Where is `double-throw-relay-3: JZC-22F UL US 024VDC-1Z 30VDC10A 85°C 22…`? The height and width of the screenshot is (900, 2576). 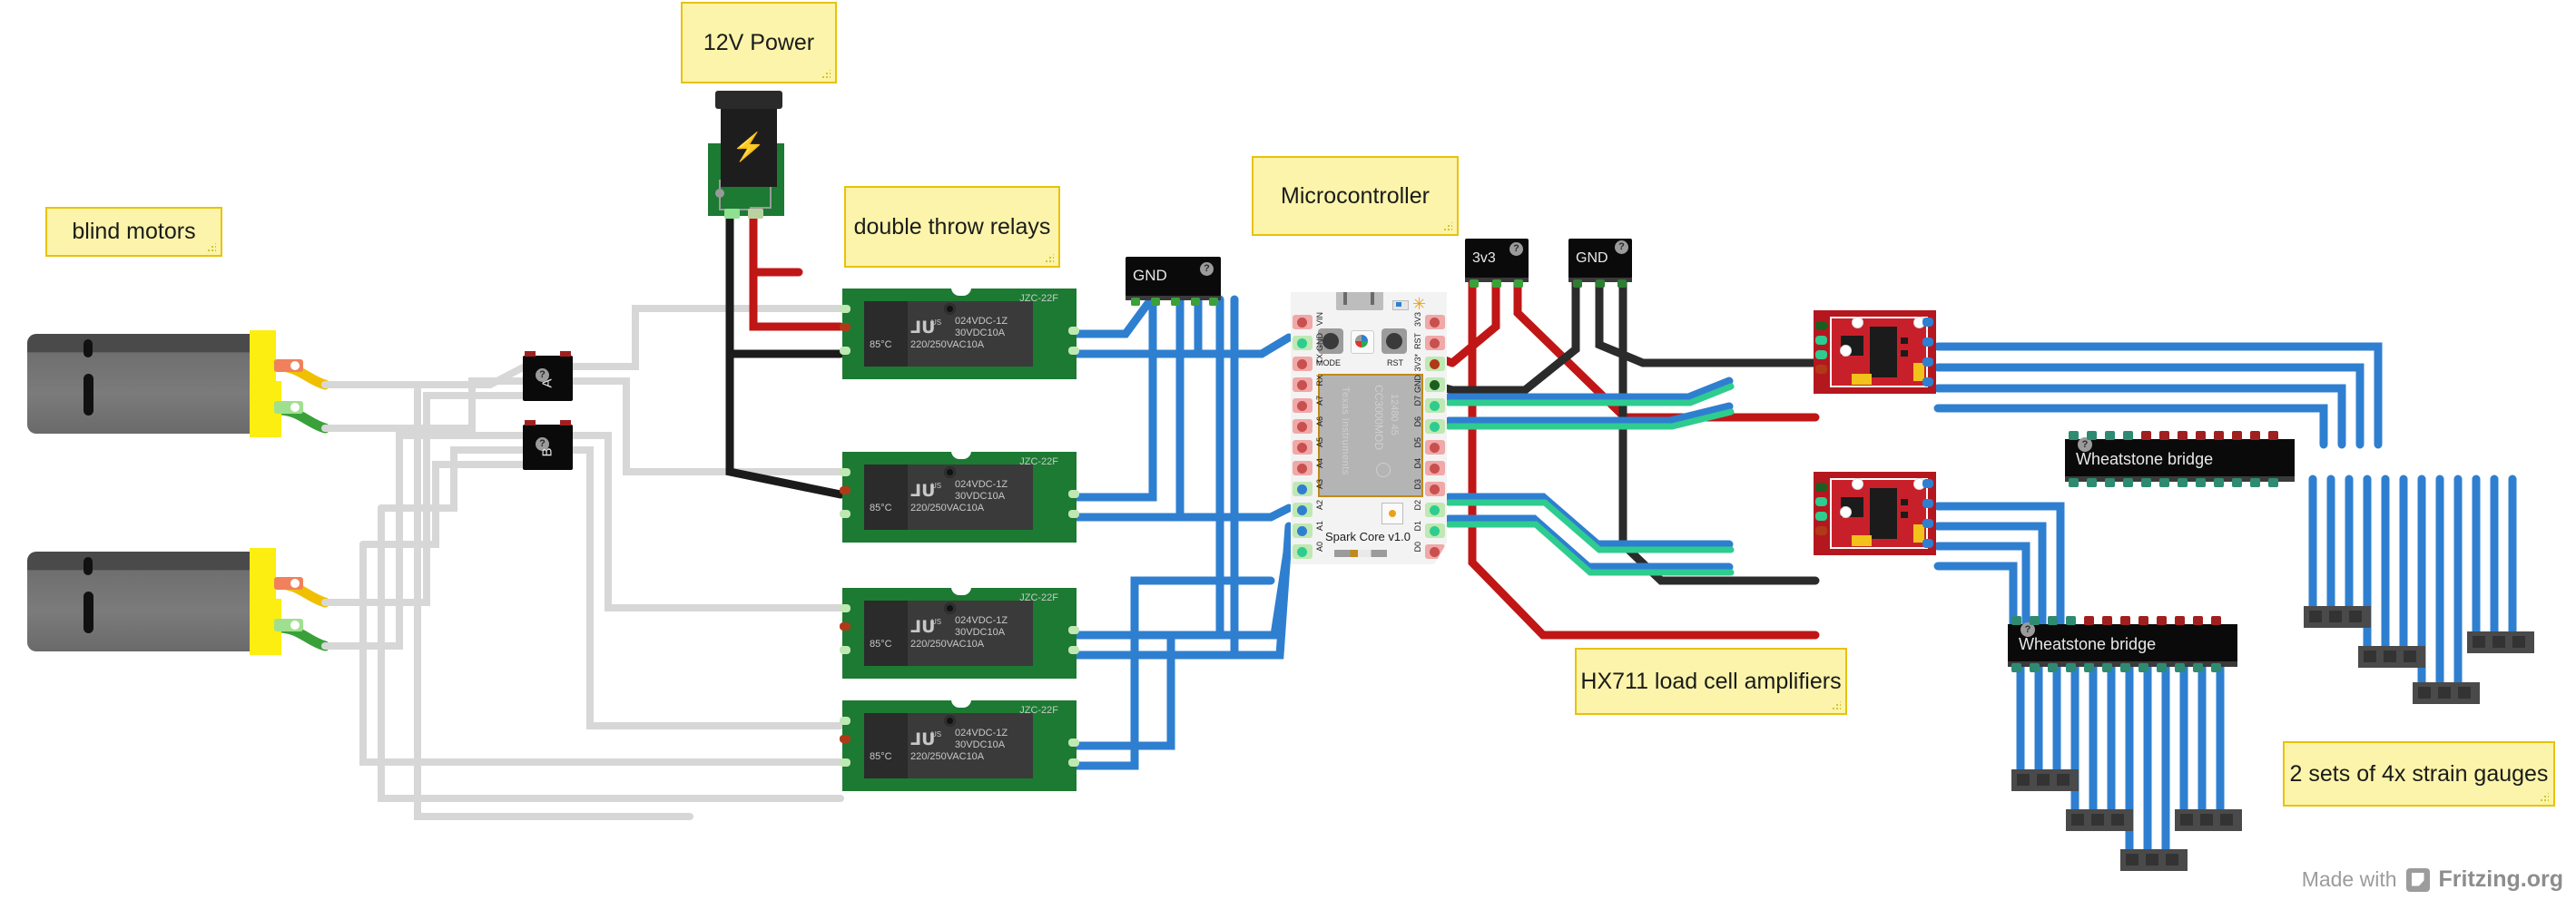
double-throw-relay-3: JZC-22F UL US 024VDC-1Z 30VDC10A 85°C 22… is located at coordinates (959, 633).